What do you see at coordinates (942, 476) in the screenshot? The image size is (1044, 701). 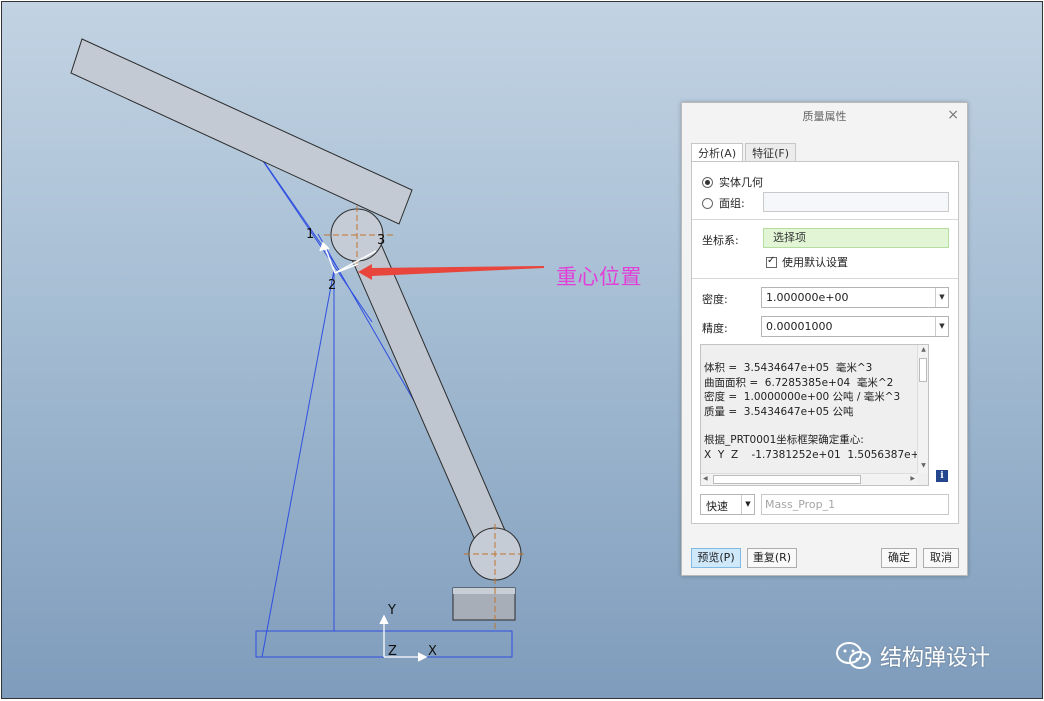 I see `info-icon: i` at bounding box center [942, 476].